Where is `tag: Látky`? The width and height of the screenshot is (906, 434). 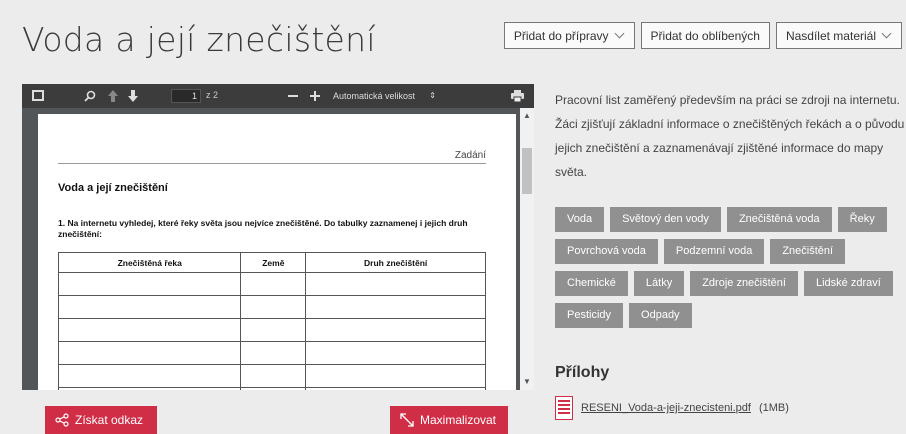
tag: Látky is located at coordinates (659, 283).